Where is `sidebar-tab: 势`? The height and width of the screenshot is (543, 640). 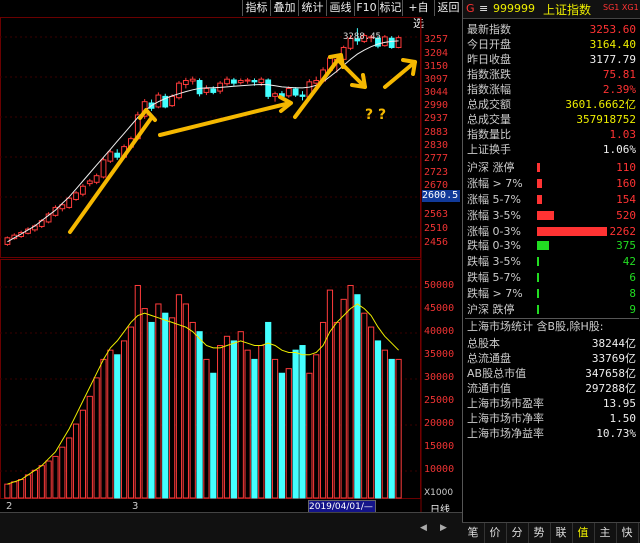
sidebar-tab: 势 is located at coordinates (539, 533).